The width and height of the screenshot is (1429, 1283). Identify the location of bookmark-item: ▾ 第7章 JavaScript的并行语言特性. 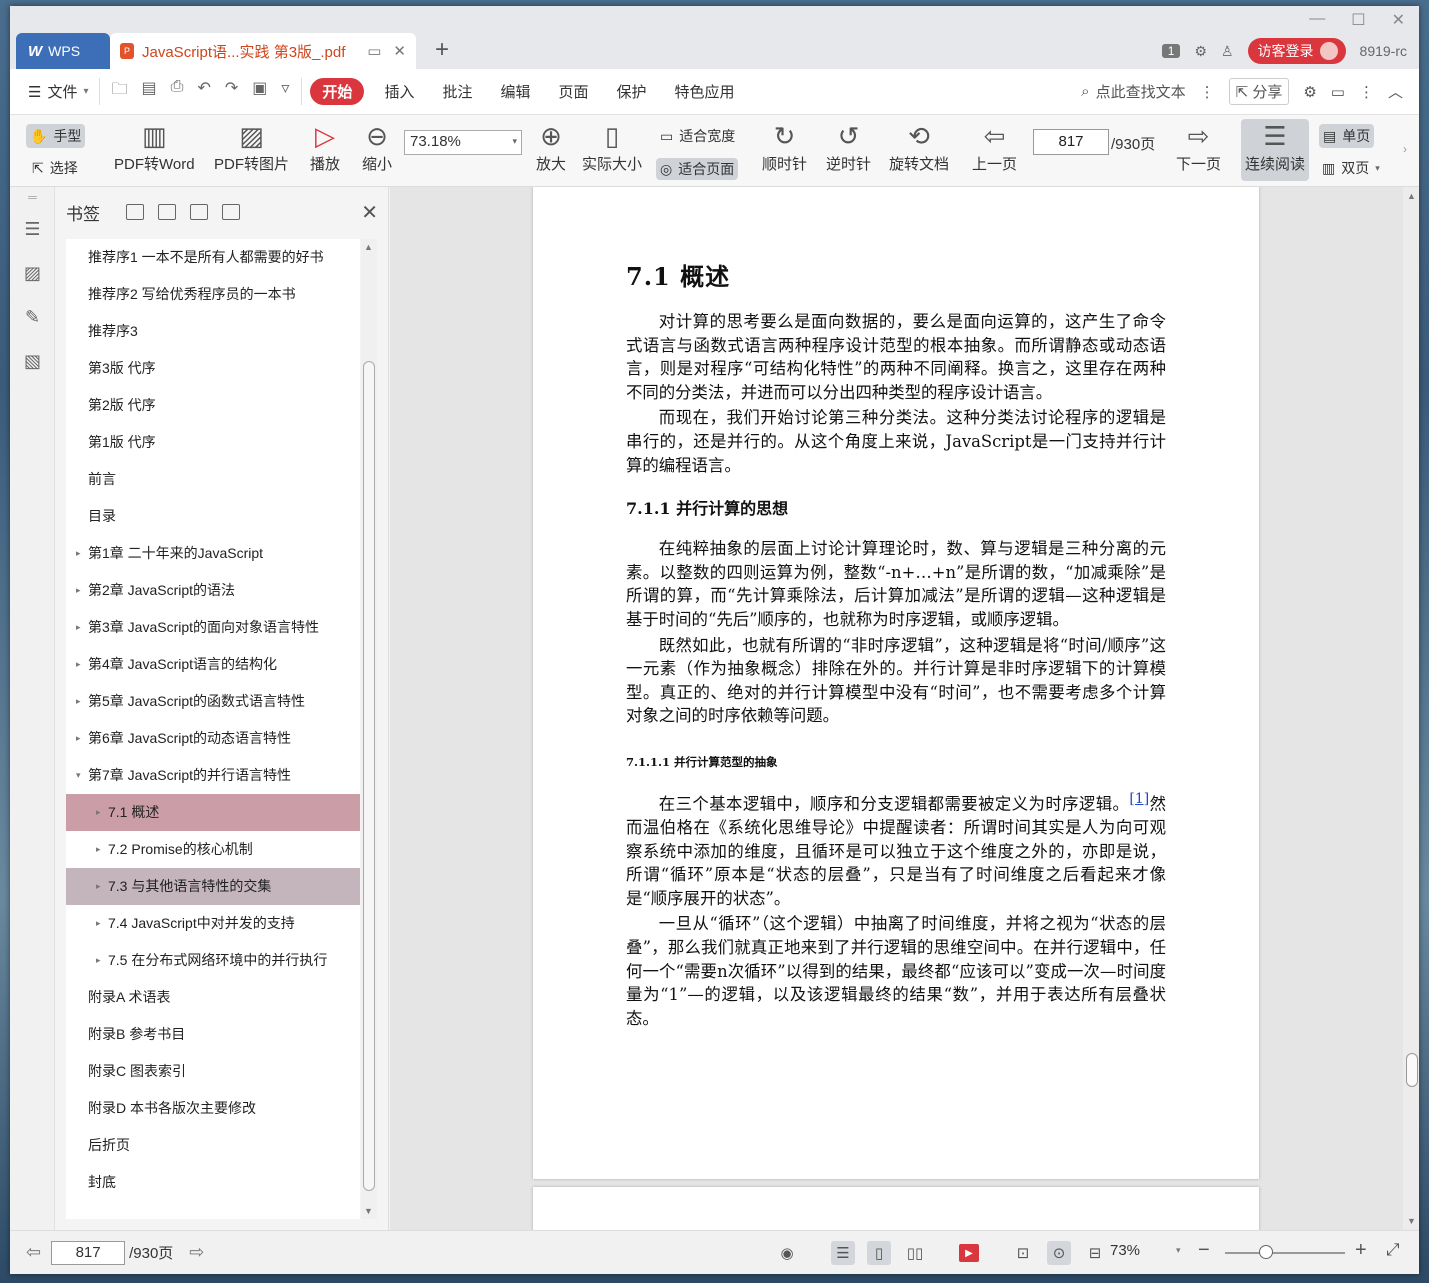
(213, 775).